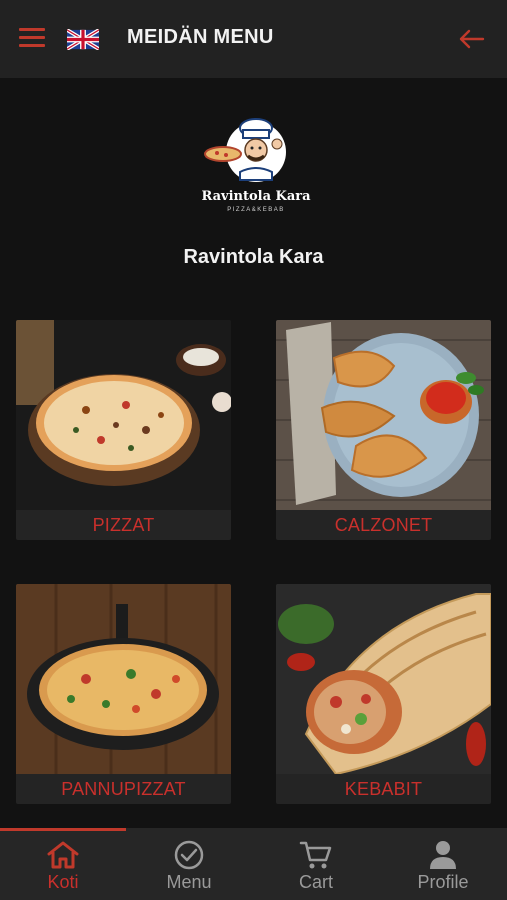 This screenshot has width=507, height=900. Describe the element at coordinates (315, 882) in the screenshot. I see `nav-label: Cart` at that location.